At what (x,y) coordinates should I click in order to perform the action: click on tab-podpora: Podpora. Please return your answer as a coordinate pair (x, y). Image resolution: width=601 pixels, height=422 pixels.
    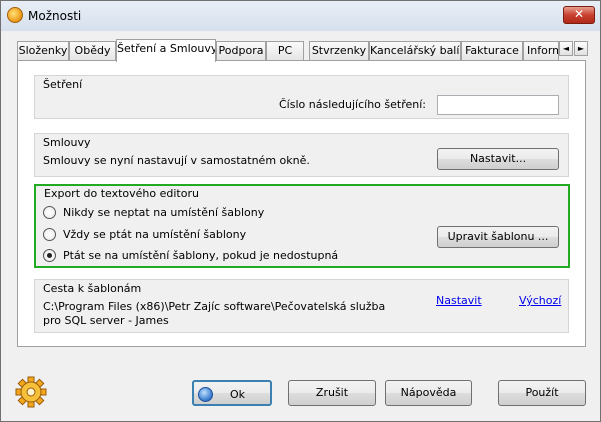
    Looking at the image, I should click on (241, 51).